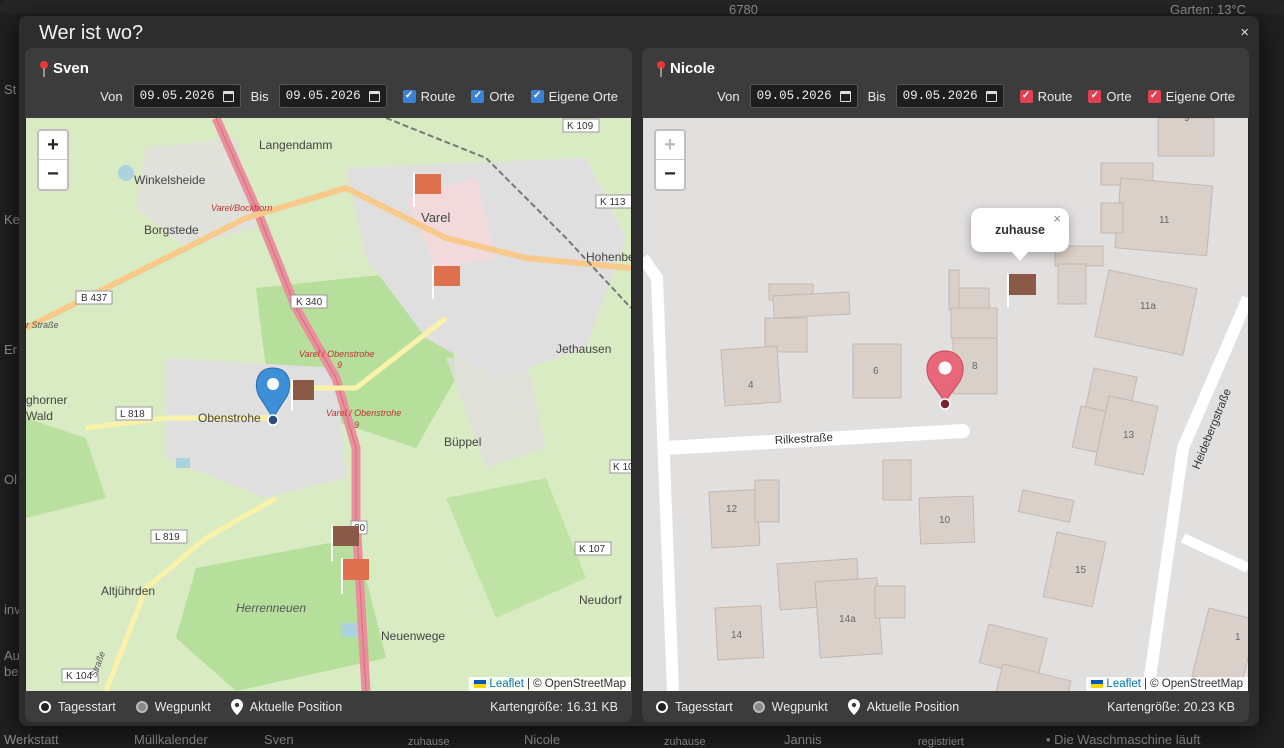  Describe the element at coordinates (1208, 9) in the screenshot. I see `bg-garden-temp: Garten: 13°C` at that location.